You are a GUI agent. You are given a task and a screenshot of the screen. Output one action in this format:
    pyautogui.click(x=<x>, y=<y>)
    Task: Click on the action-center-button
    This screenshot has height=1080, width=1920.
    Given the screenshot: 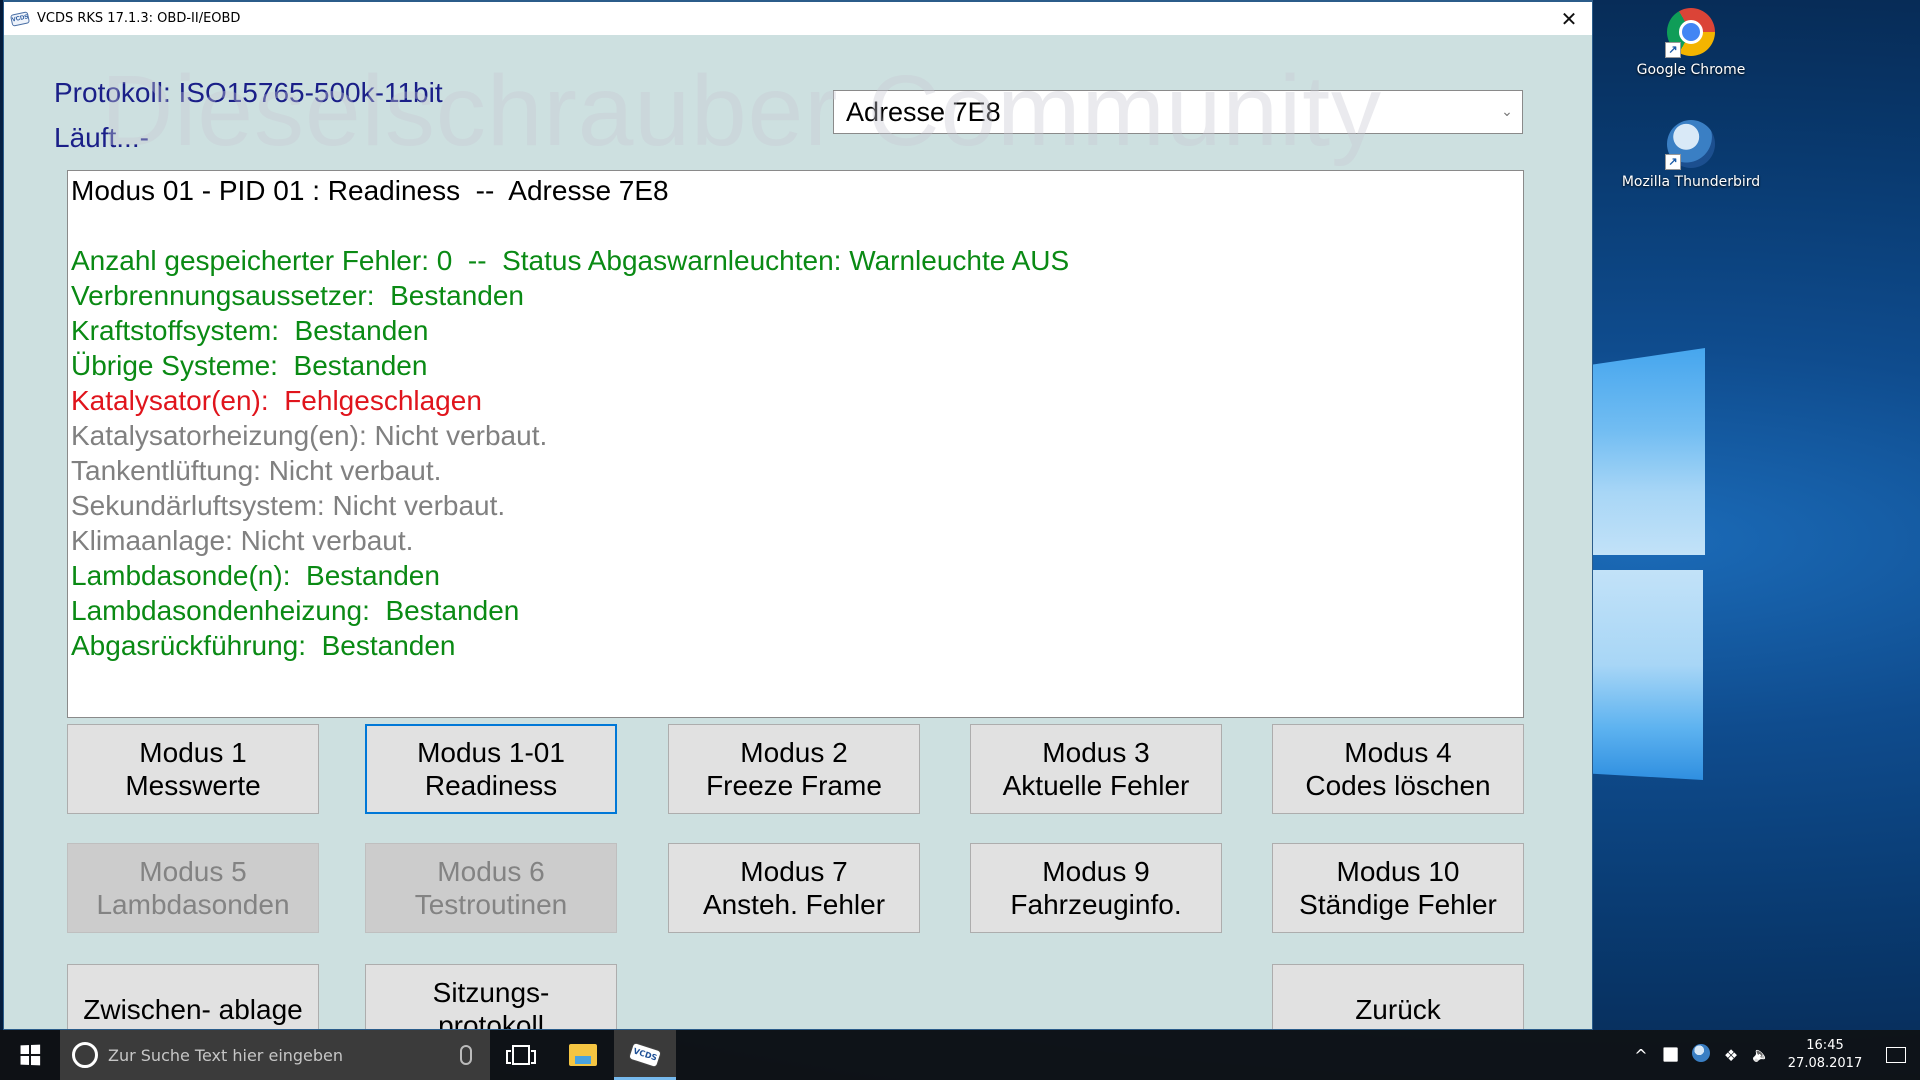 What is the action you would take?
    pyautogui.click(x=1896, y=1055)
    